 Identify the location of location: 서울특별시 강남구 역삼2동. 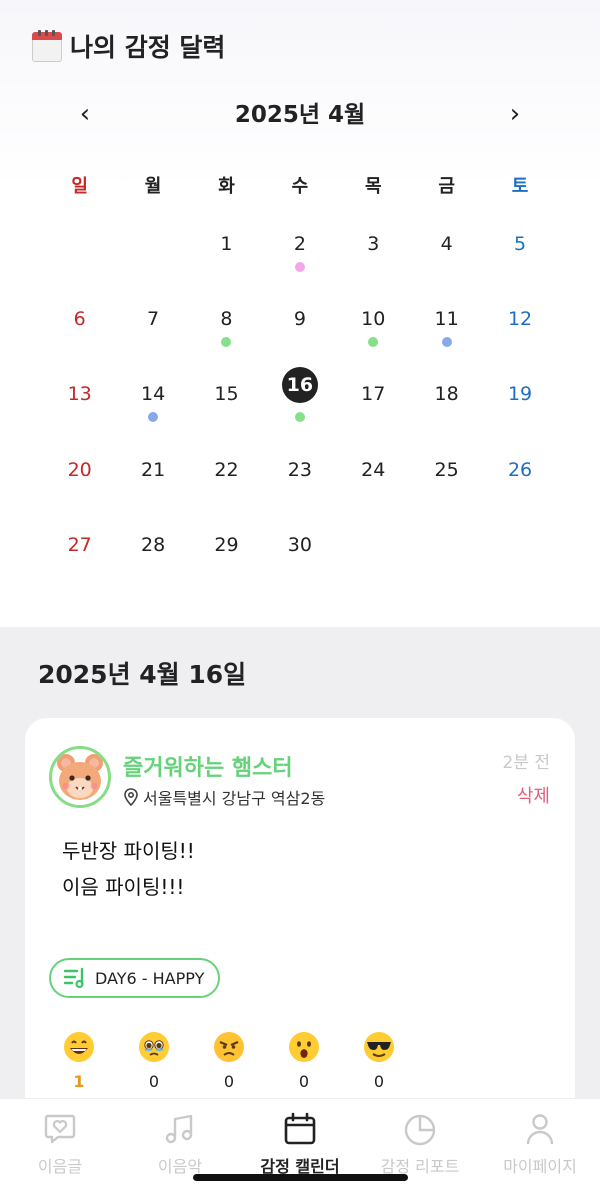
(224, 797).